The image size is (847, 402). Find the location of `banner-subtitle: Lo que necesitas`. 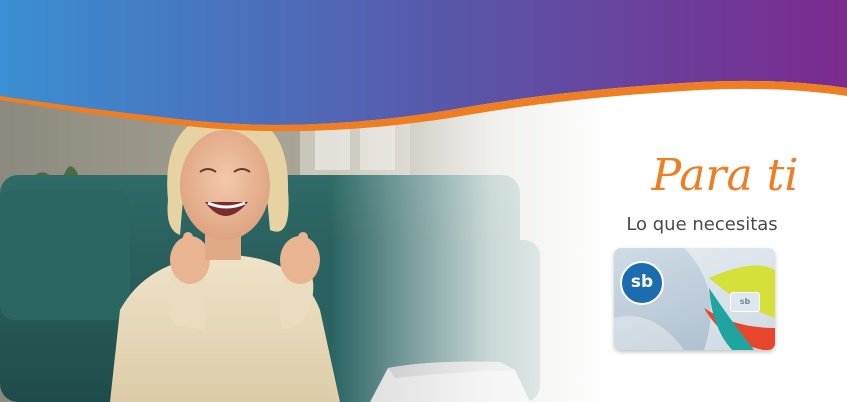

banner-subtitle: Lo que necesitas is located at coordinates (702, 224).